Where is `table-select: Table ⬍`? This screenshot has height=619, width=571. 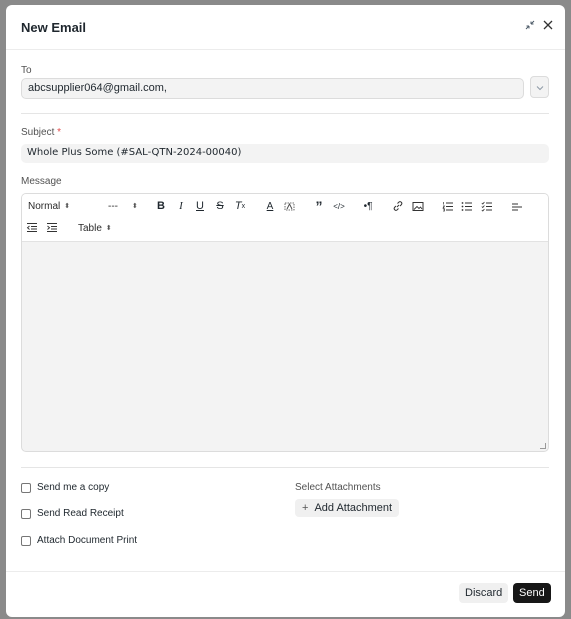
table-select: Table ⬍ is located at coordinates (95, 228).